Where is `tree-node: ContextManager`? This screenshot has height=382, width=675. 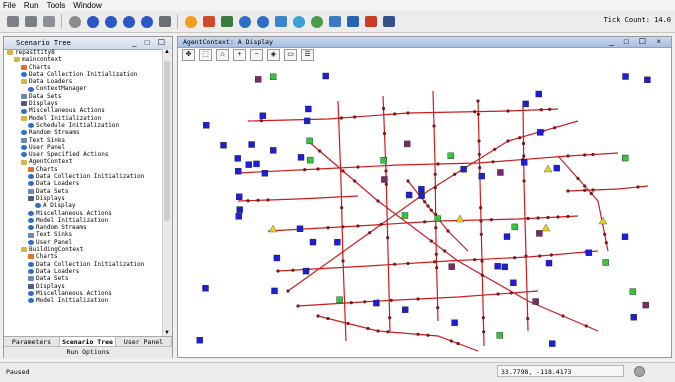
tree-node: ContextManager is located at coordinates (84, 88).